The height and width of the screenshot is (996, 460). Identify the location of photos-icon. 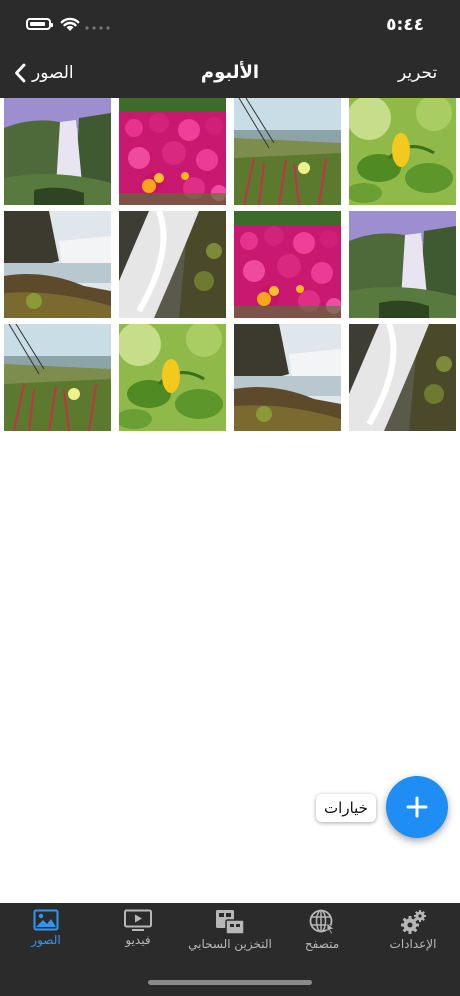
(46, 920).